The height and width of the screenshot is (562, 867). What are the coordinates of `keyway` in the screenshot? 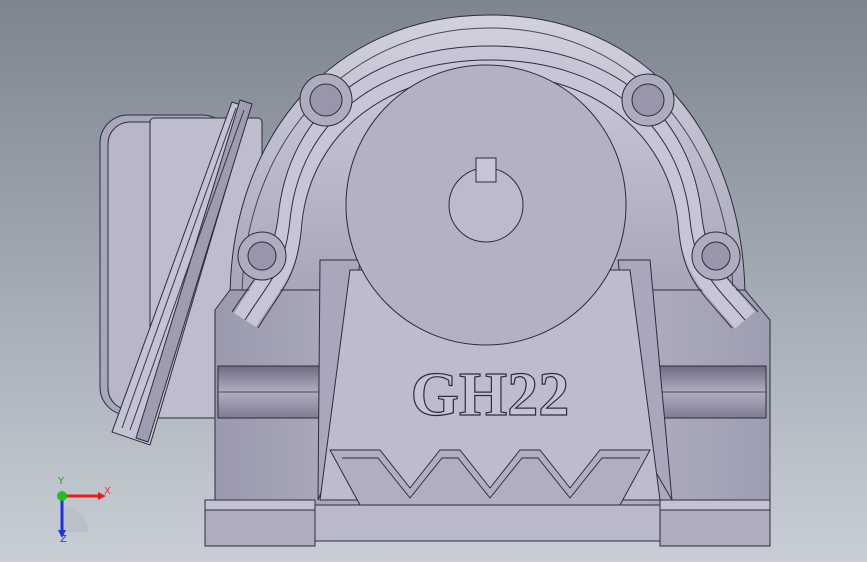 It's located at (486, 170).